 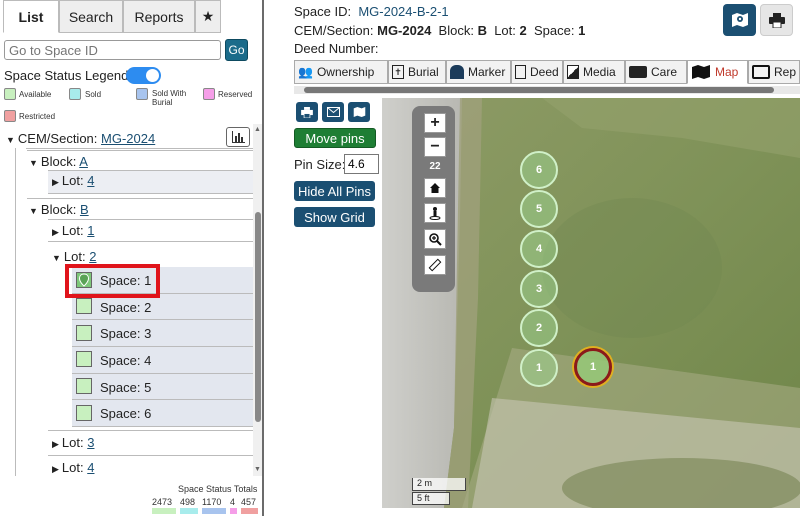 I want to click on tree-lot-b3: ▶ Lot: 3, so click(x=73, y=442).